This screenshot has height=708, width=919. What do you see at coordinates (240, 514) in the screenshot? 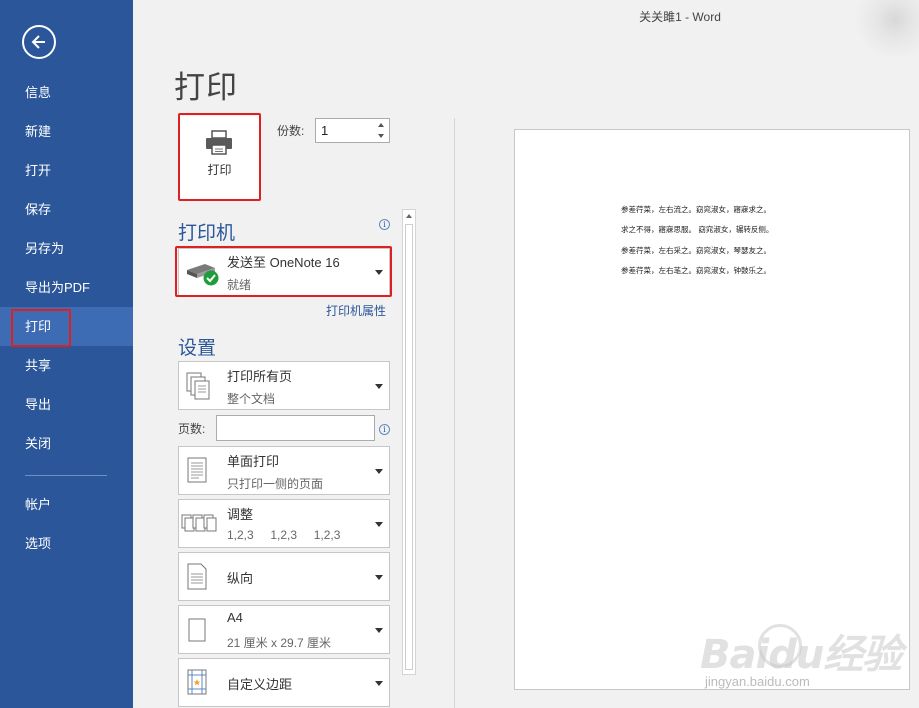
I see `collate-title: 调整` at bounding box center [240, 514].